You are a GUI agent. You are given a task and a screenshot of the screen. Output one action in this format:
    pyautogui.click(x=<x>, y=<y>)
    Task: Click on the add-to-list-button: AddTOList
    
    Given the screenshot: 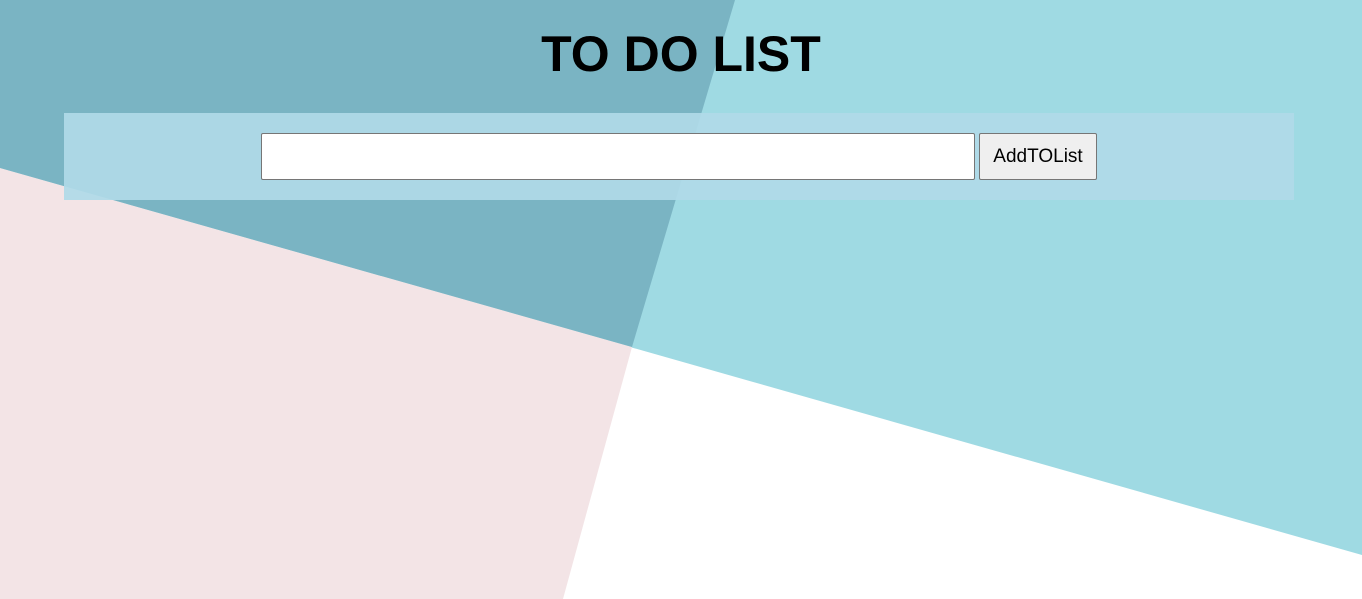 What is the action you would take?
    pyautogui.click(x=1038, y=156)
    